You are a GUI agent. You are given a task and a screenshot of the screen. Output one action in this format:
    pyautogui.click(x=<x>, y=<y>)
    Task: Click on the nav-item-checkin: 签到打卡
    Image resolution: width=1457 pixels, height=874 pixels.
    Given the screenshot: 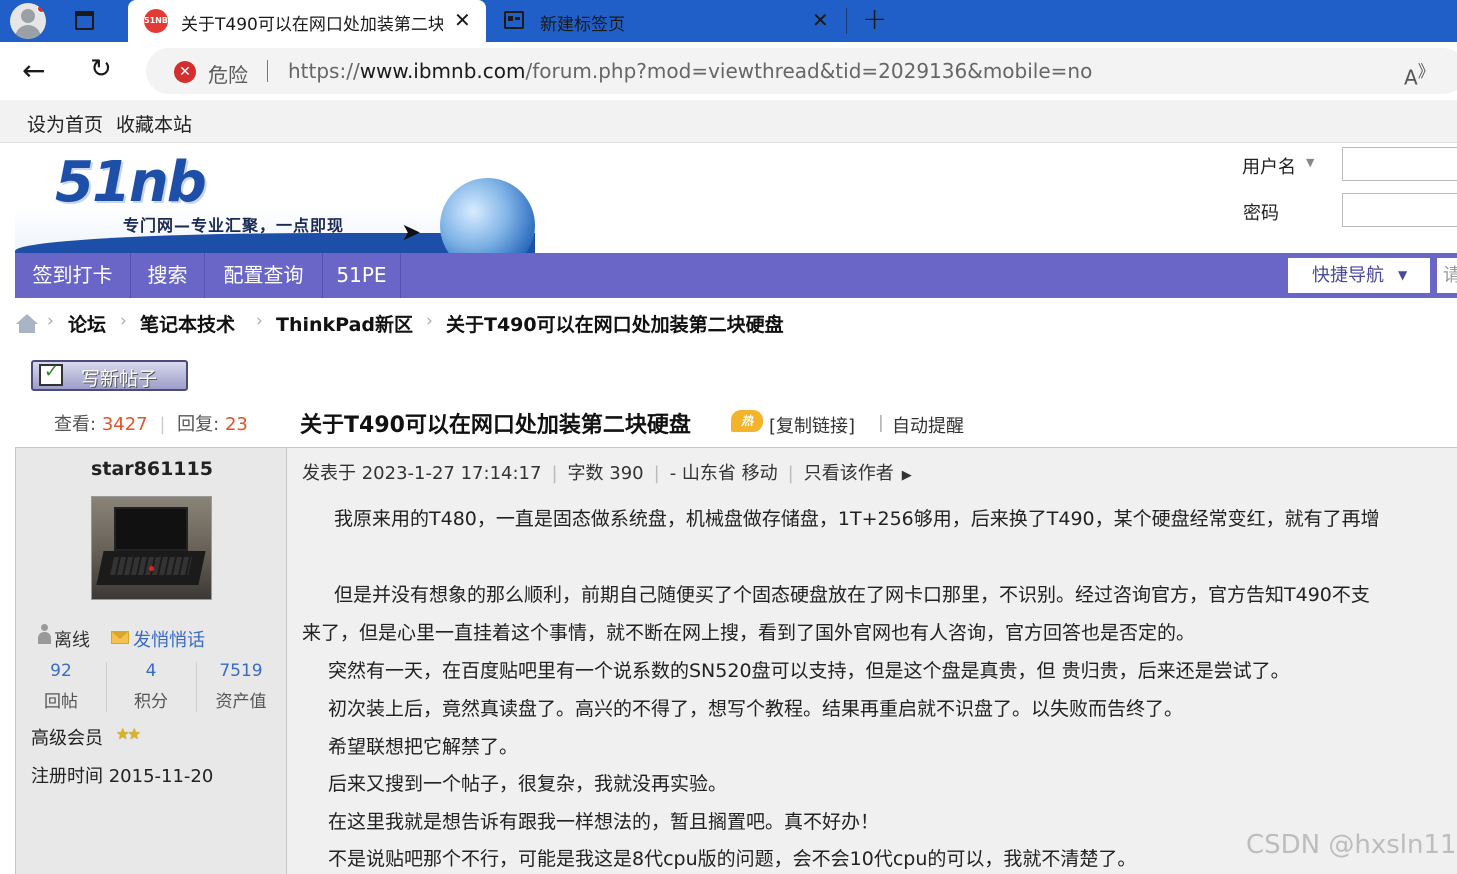 What is the action you would take?
    pyautogui.click(x=73, y=275)
    